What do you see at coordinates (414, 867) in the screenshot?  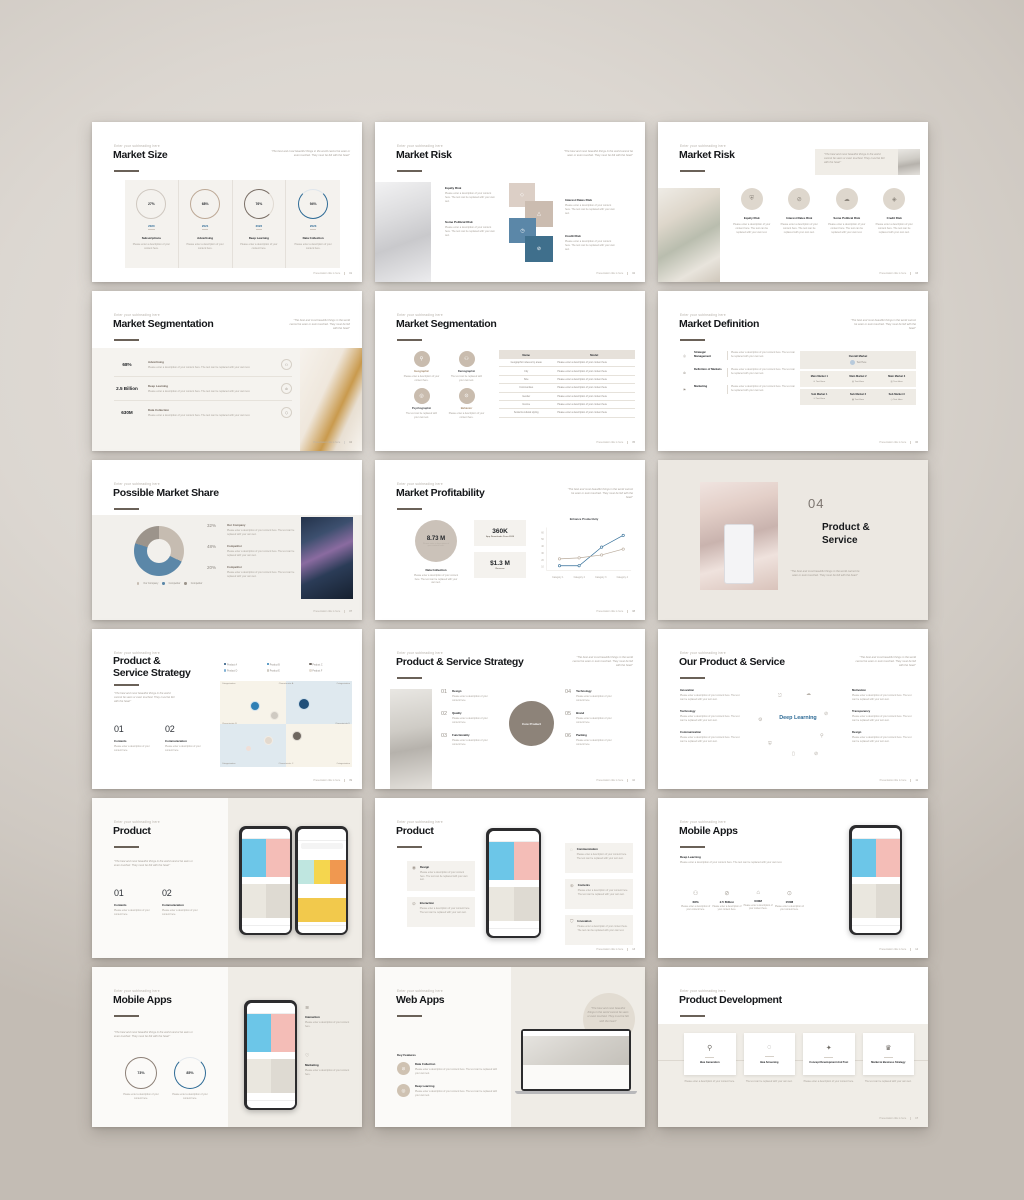 I see `design-icon: ◉` at bounding box center [414, 867].